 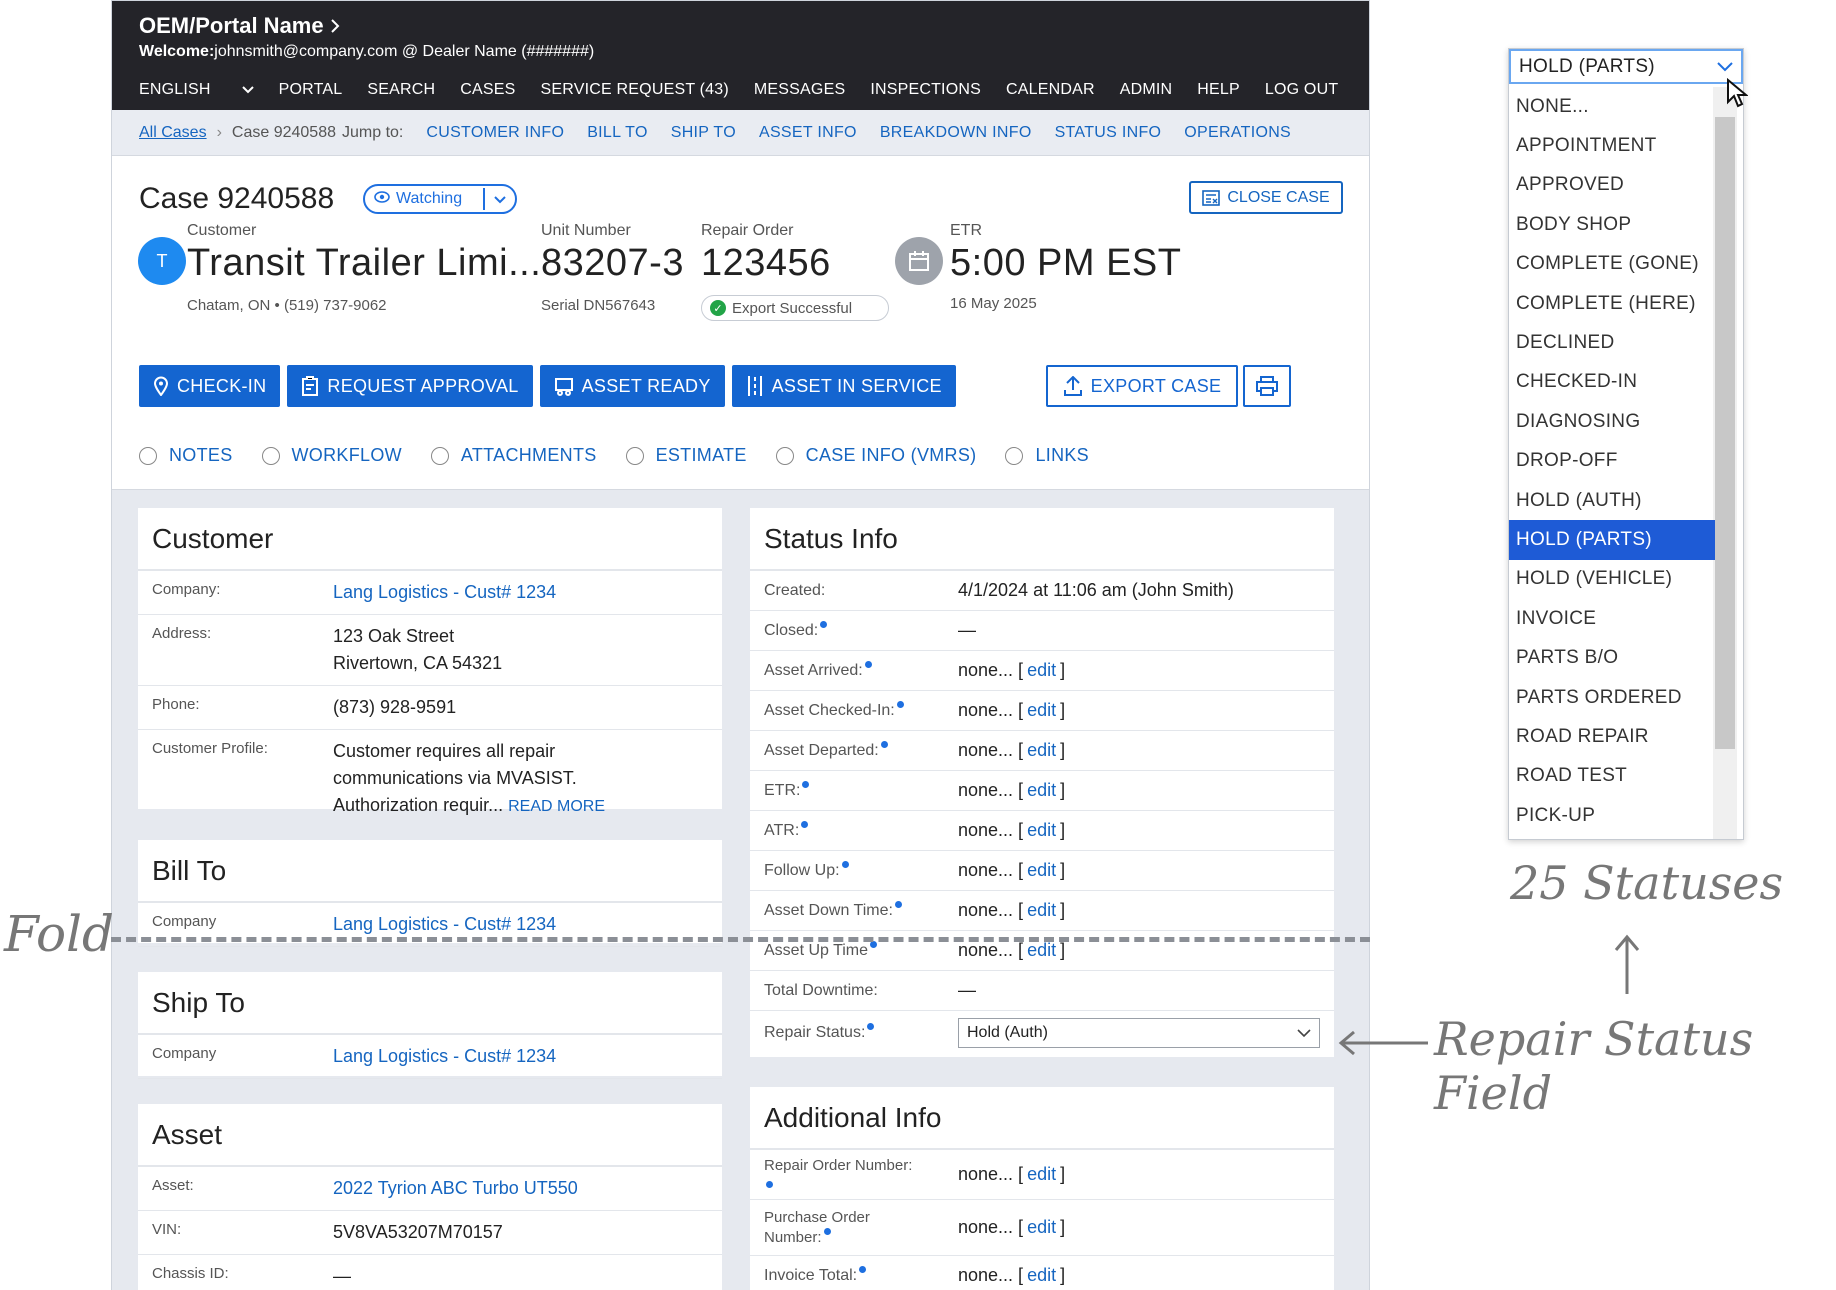 I want to click on dropdown-option: DROP-OFF, so click(x=1612, y=461).